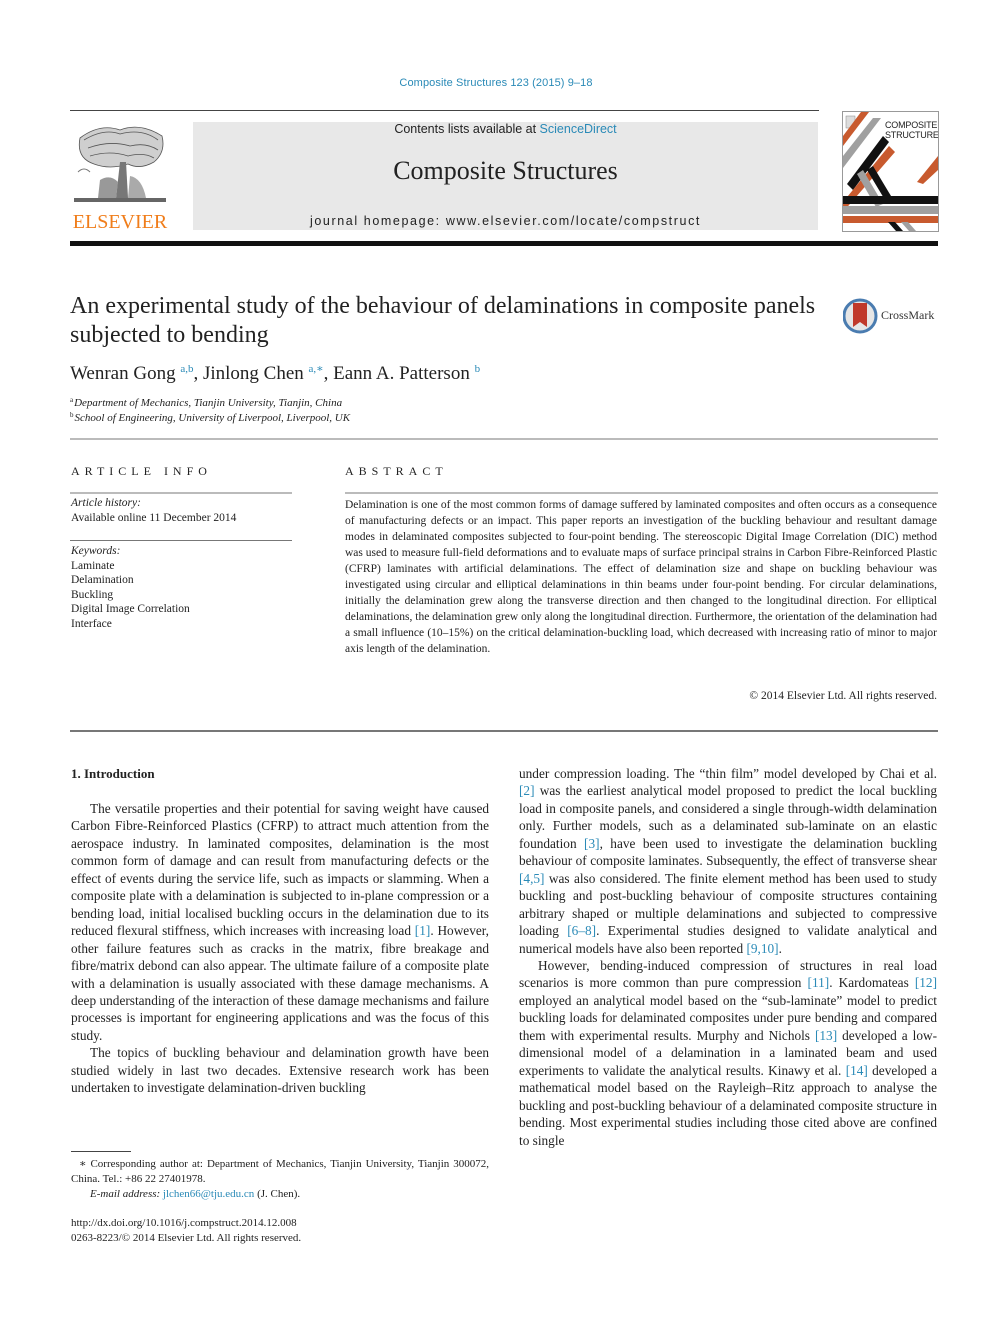 The image size is (992, 1323). I want to click on cover-title-line1: COMPOSITE, so click(911, 125).